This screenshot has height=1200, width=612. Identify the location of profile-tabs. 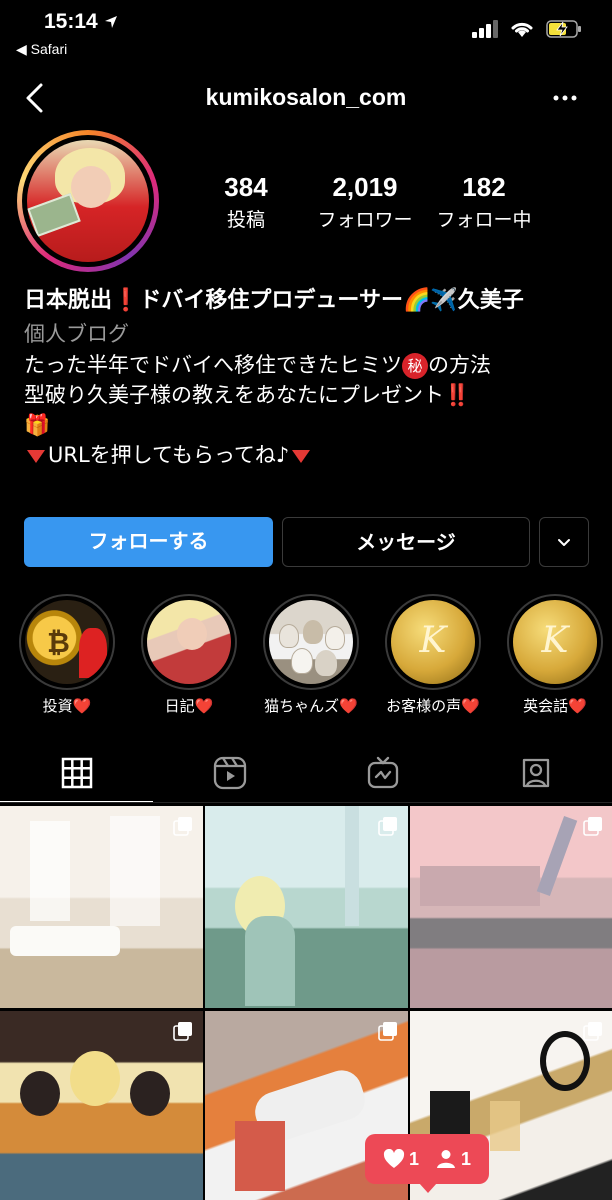
(306, 773).